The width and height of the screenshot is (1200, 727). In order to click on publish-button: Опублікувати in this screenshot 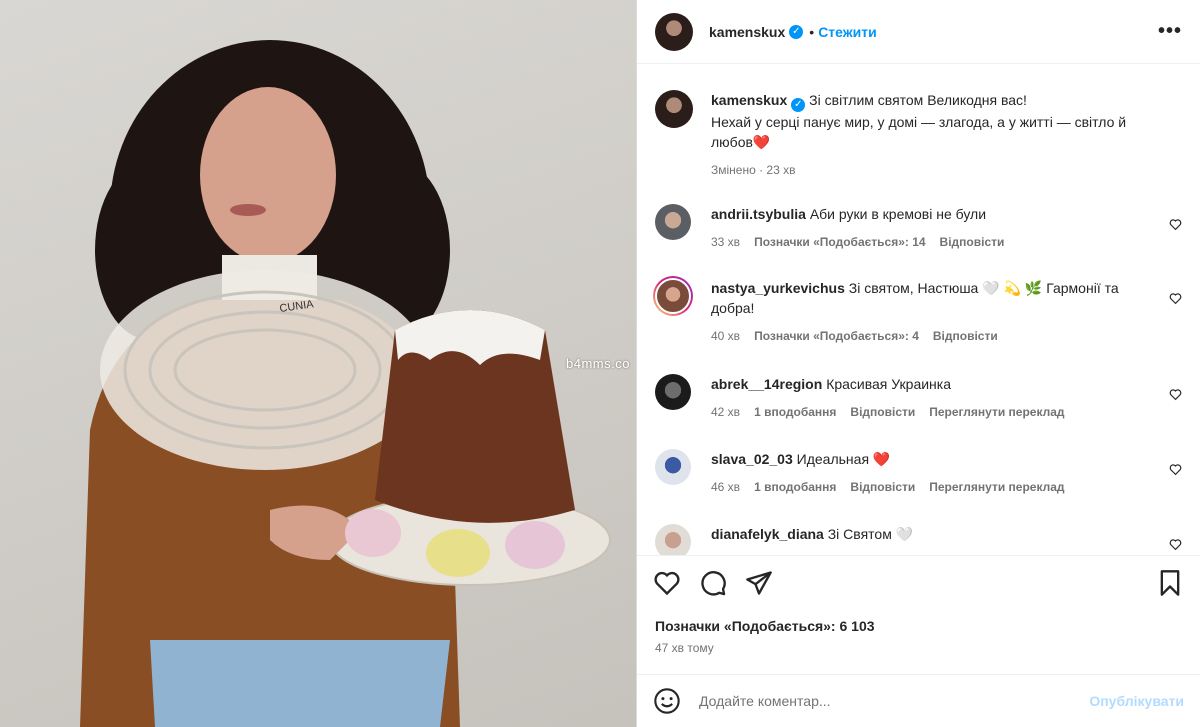, I will do `click(1136, 701)`.